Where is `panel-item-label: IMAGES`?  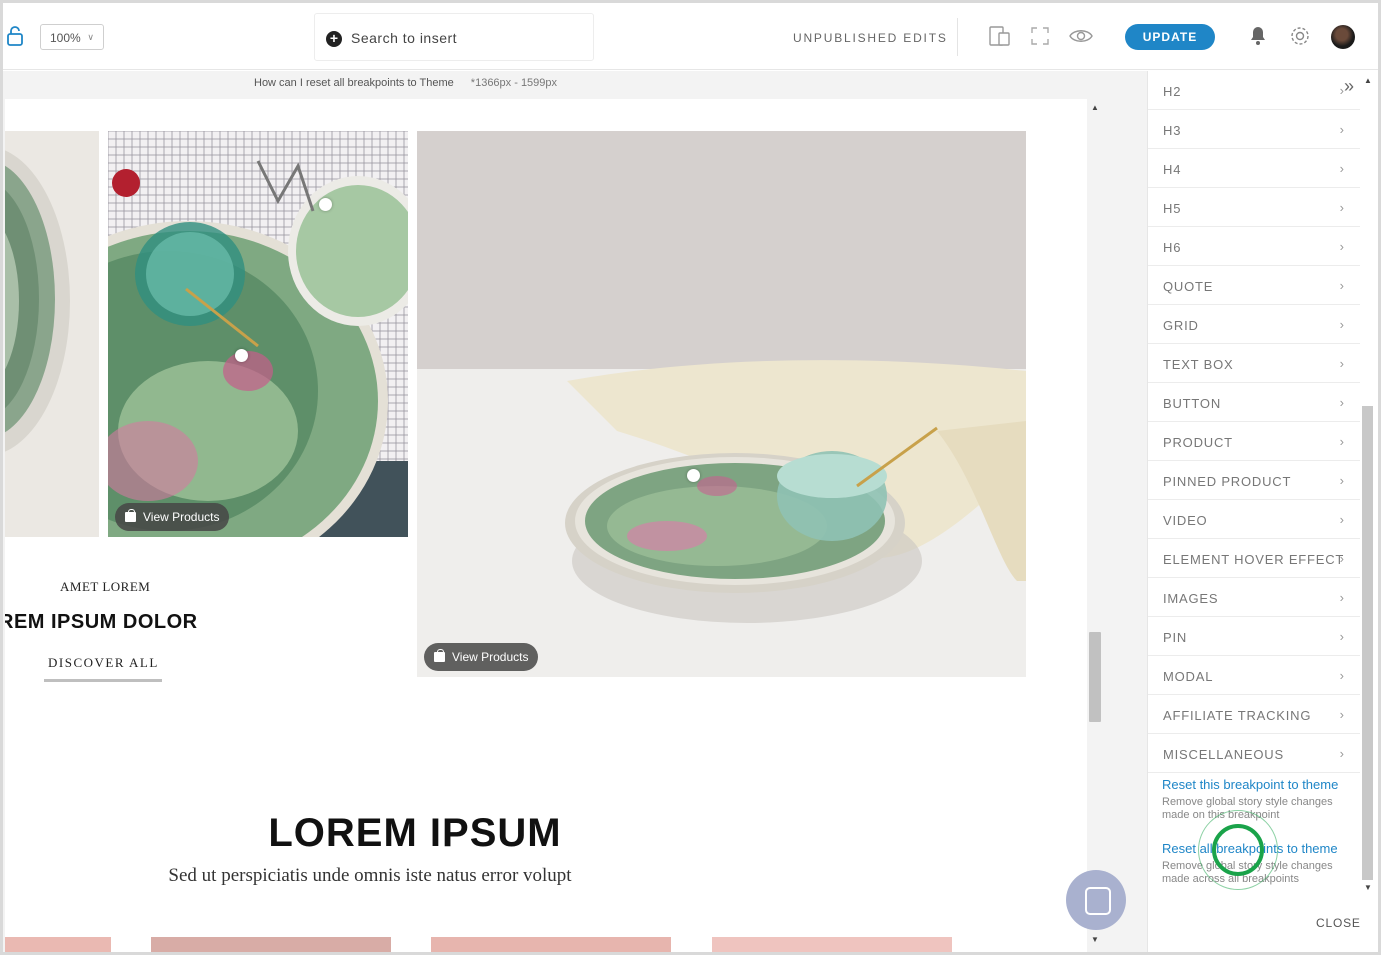 panel-item-label: IMAGES is located at coordinates (1191, 598).